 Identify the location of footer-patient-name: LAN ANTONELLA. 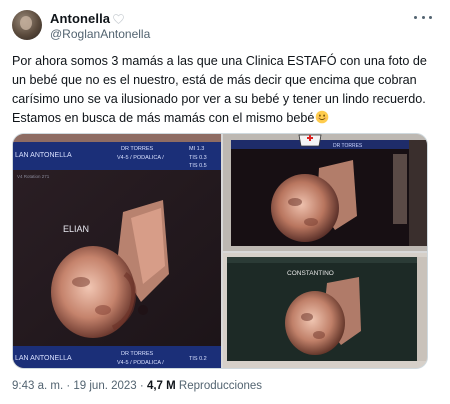
(43, 358).